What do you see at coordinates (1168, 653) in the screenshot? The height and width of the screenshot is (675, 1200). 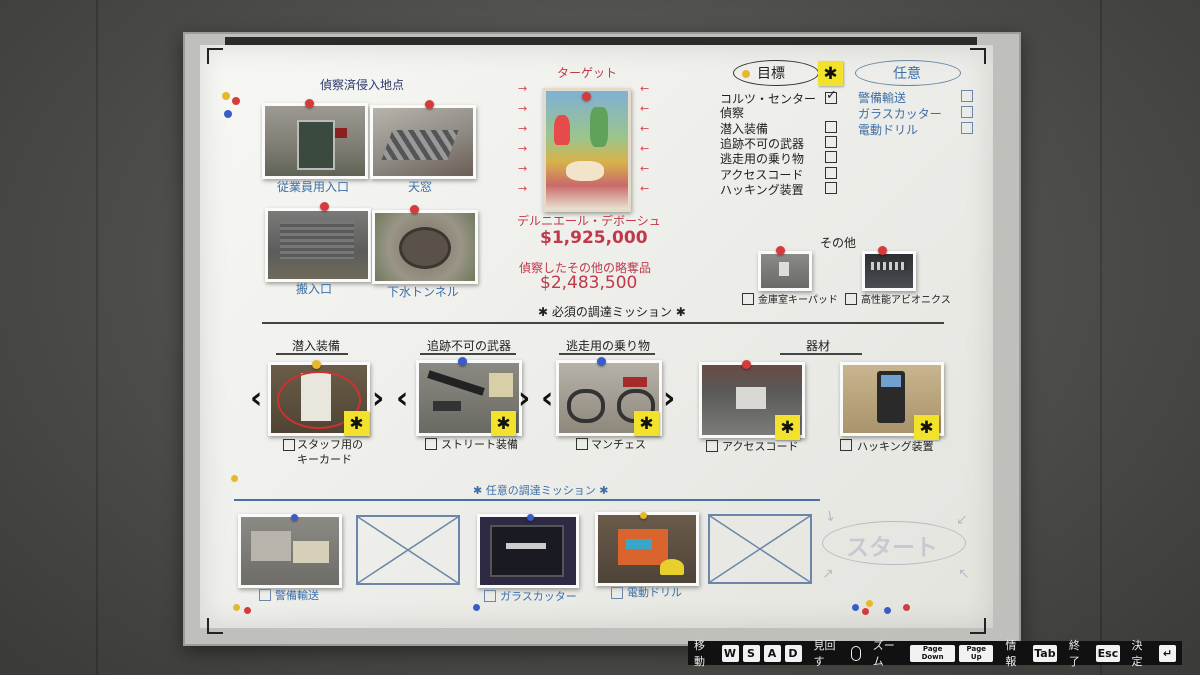 I see `enter-key-icon: ↵` at bounding box center [1168, 653].